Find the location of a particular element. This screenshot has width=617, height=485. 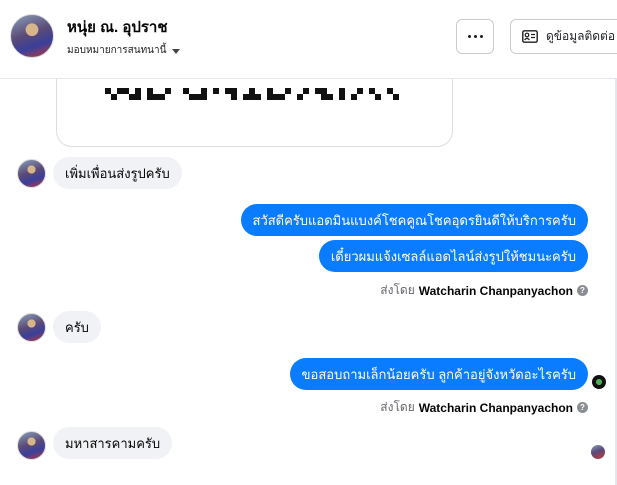

caret-down-icon is located at coordinates (176, 51).